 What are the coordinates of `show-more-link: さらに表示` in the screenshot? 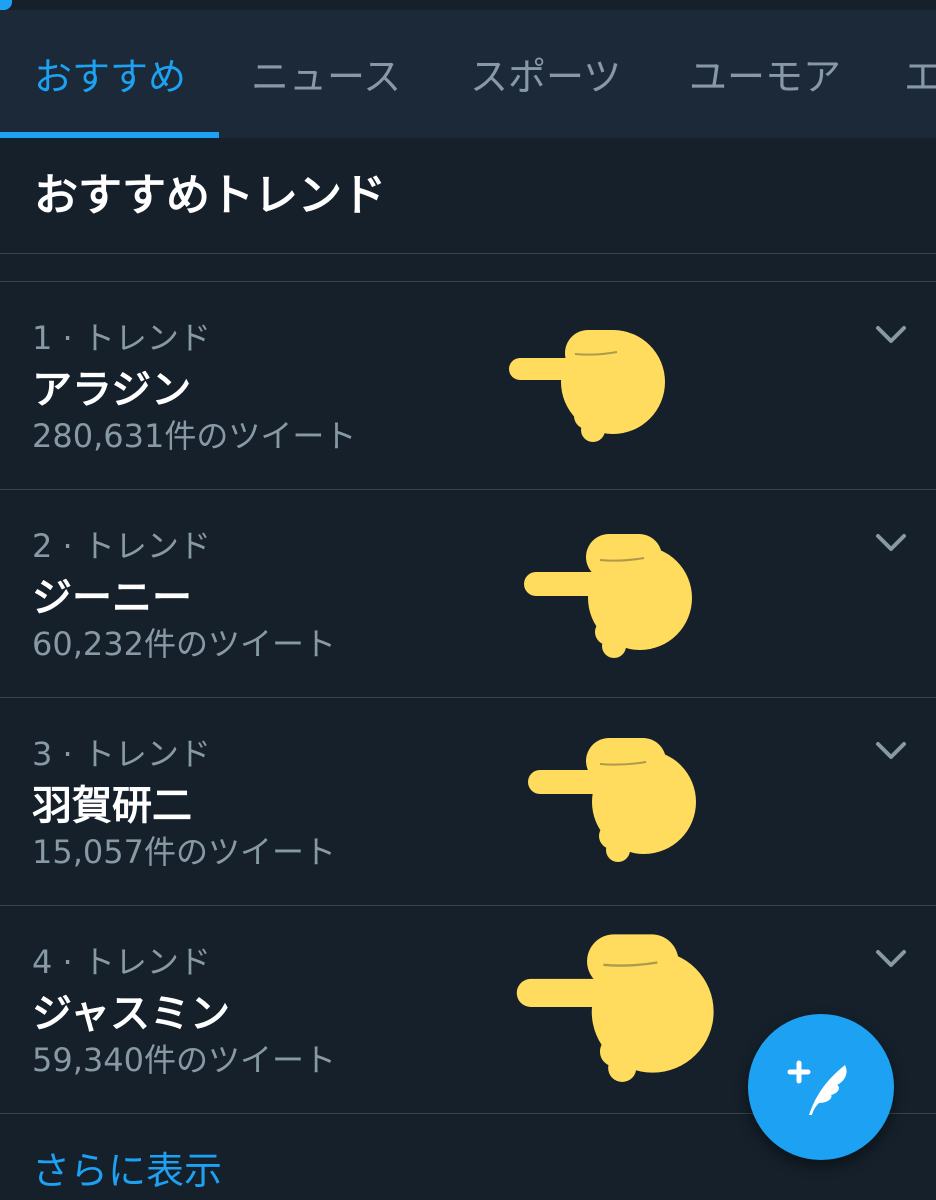 It's located at (127, 1171).